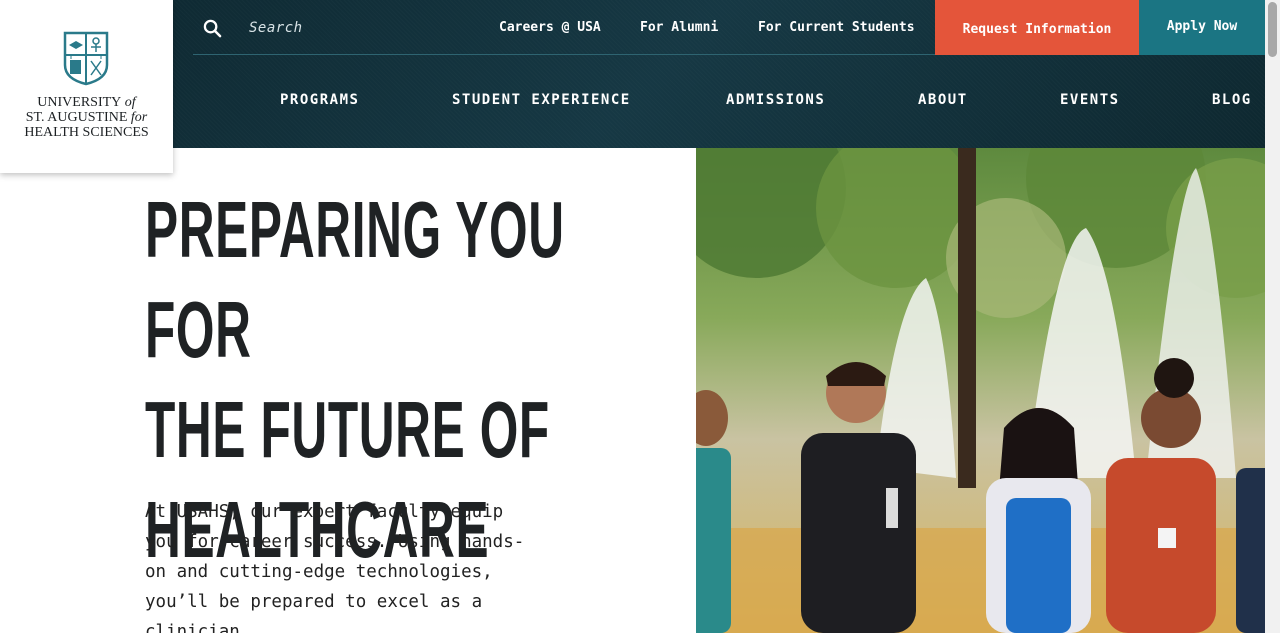 The width and height of the screenshot is (1280, 633). Describe the element at coordinates (1202, 27) in the screenshot. I see `apply-now-button: Apply Now` at that location.